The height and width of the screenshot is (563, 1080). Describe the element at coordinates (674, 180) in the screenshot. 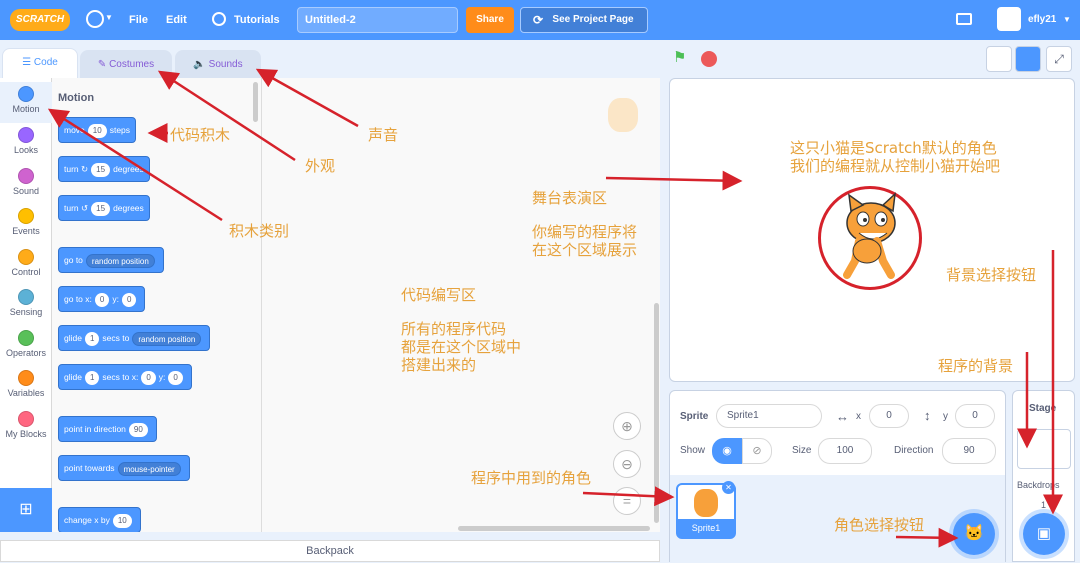

I see `arrow-stage` at that location.